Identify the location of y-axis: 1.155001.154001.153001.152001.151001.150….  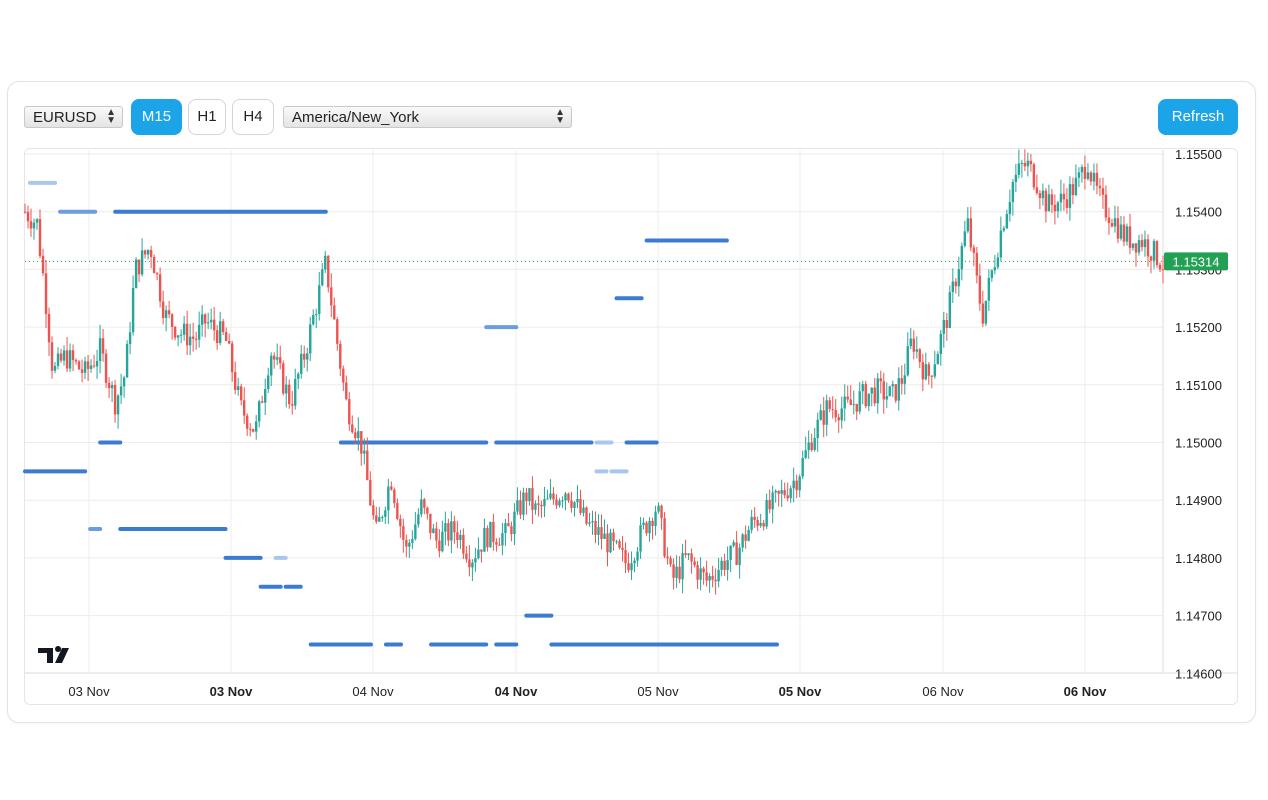
(1198, 414).